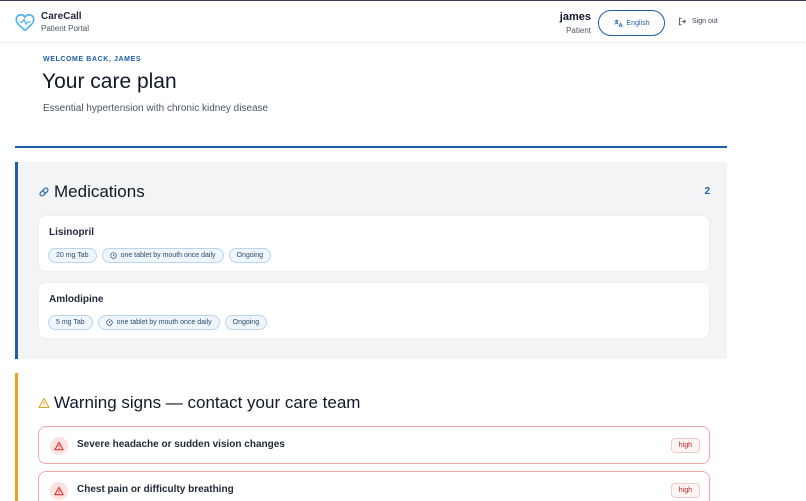 The width and height of the screenshot is (806, 501). What do you see at coordinates (707, 191) in the screenshot?
I see `medications-count: 2` at bounding box center [707, 191].